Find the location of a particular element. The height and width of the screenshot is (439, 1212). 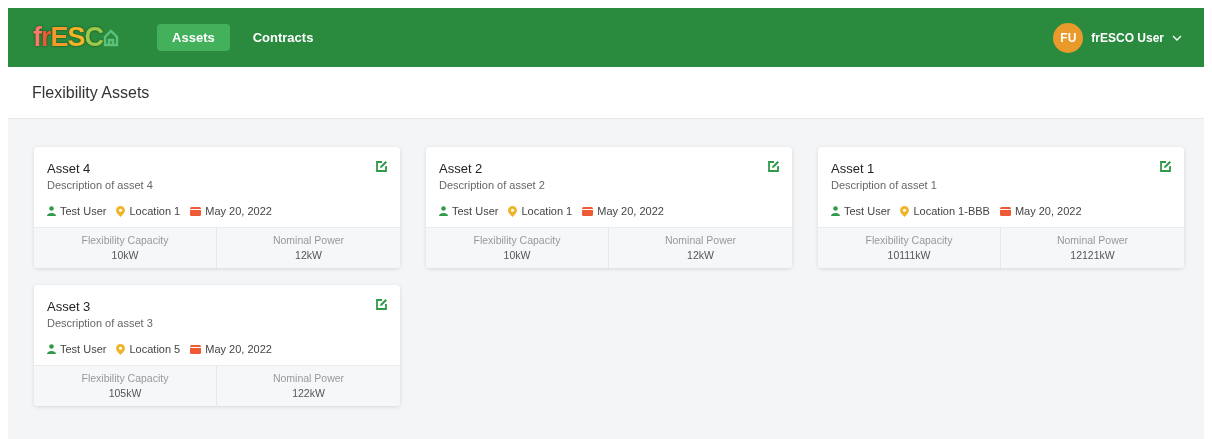

page-title: Flexibility Assets is located at coordinates (91, 92).